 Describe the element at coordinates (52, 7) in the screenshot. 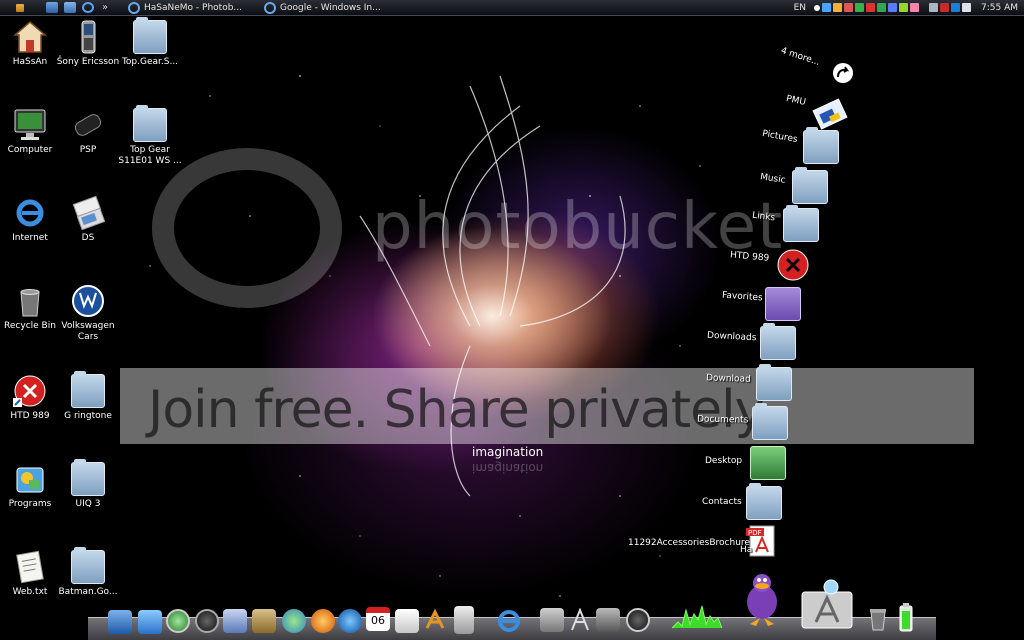

I see `show-desktop-icon` at that location.